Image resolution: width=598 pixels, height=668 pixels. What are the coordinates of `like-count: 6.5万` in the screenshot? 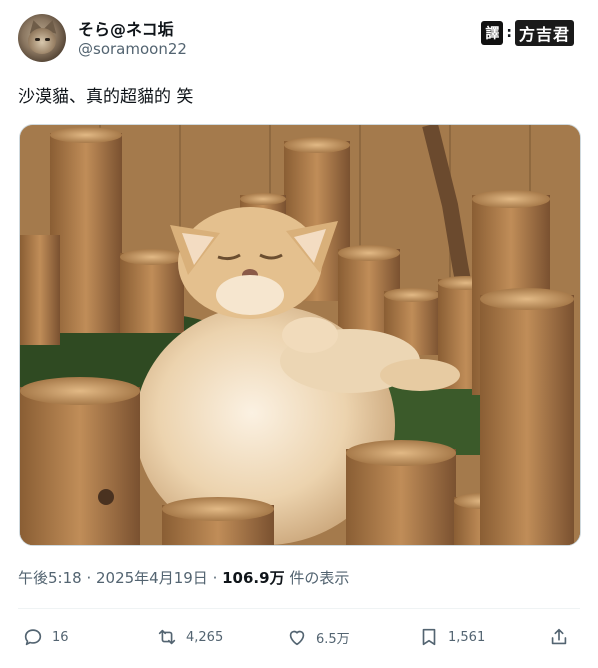 It's located at (333, 639).